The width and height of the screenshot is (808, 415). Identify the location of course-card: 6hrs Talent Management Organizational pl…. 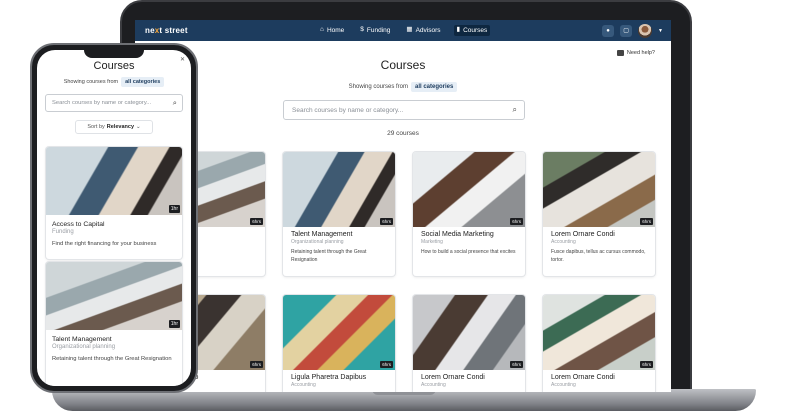
(339, 214).